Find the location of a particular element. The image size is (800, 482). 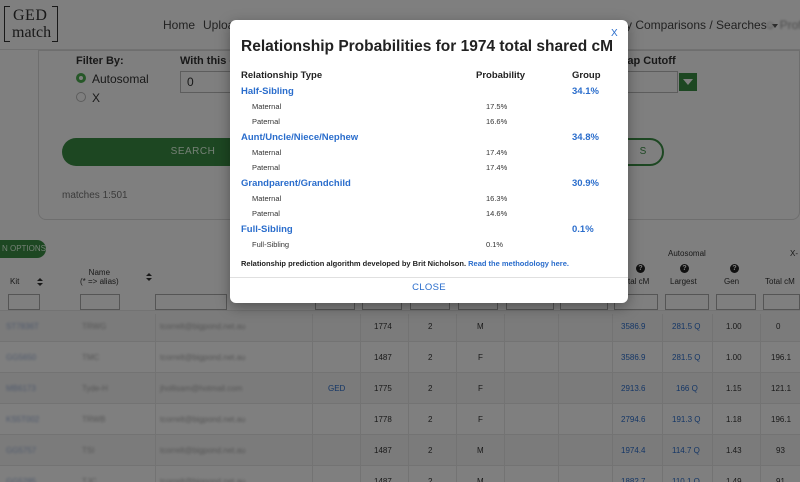

group-aunt-uncle-niece-nephew: Aunt/Uncle/Niece/Nephew is located at coordinates (299, 137).